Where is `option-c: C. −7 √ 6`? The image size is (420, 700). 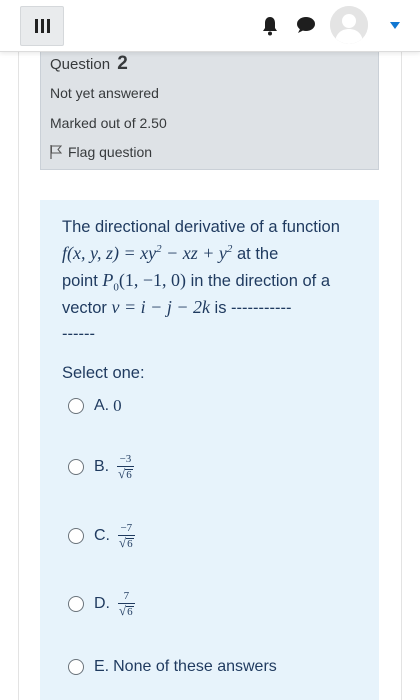 option-c: C. −7 √ 6 is located at coordinates (101, 535).